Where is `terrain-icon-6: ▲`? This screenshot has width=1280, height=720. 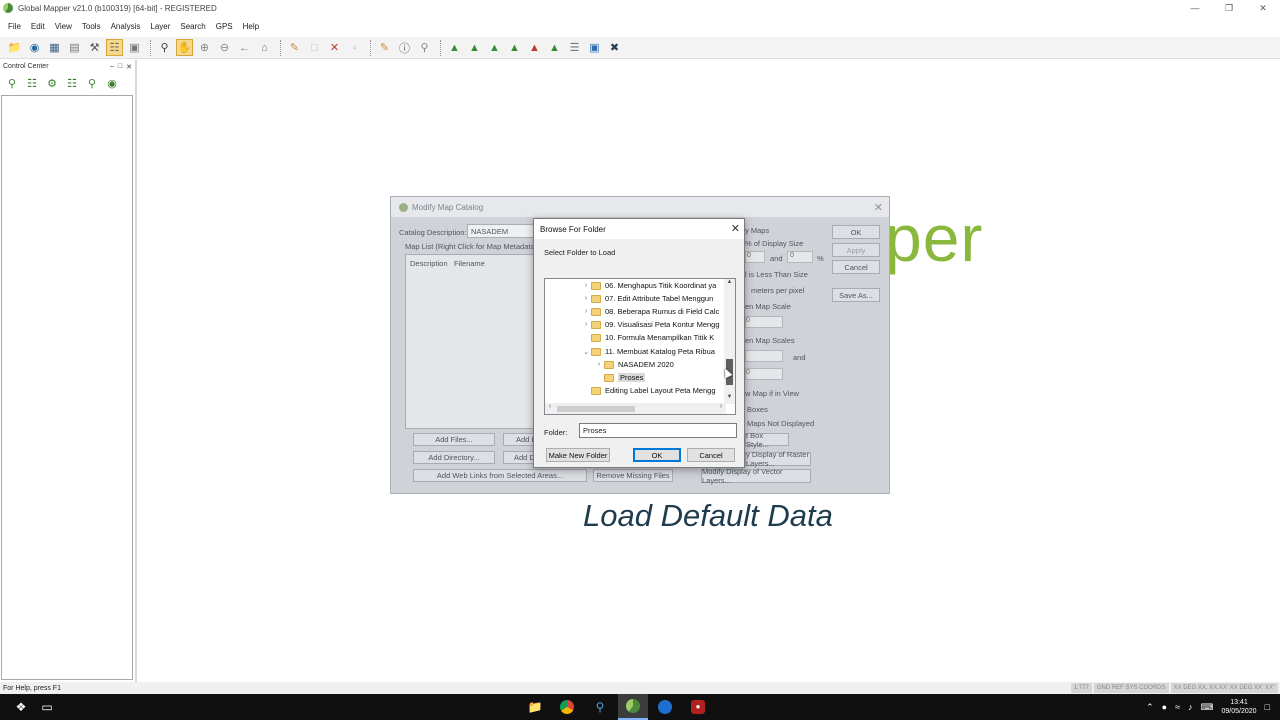
terrain-icon-6: ▲ is located at coordinates (554, 47).